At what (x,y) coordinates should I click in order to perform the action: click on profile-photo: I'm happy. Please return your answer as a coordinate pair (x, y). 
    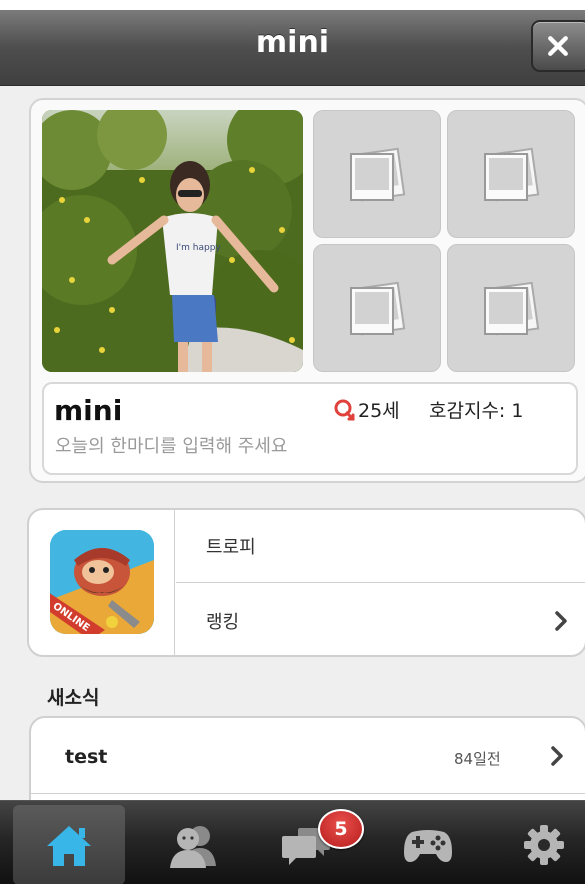
    Looking at the image, I should click on (172, 241).